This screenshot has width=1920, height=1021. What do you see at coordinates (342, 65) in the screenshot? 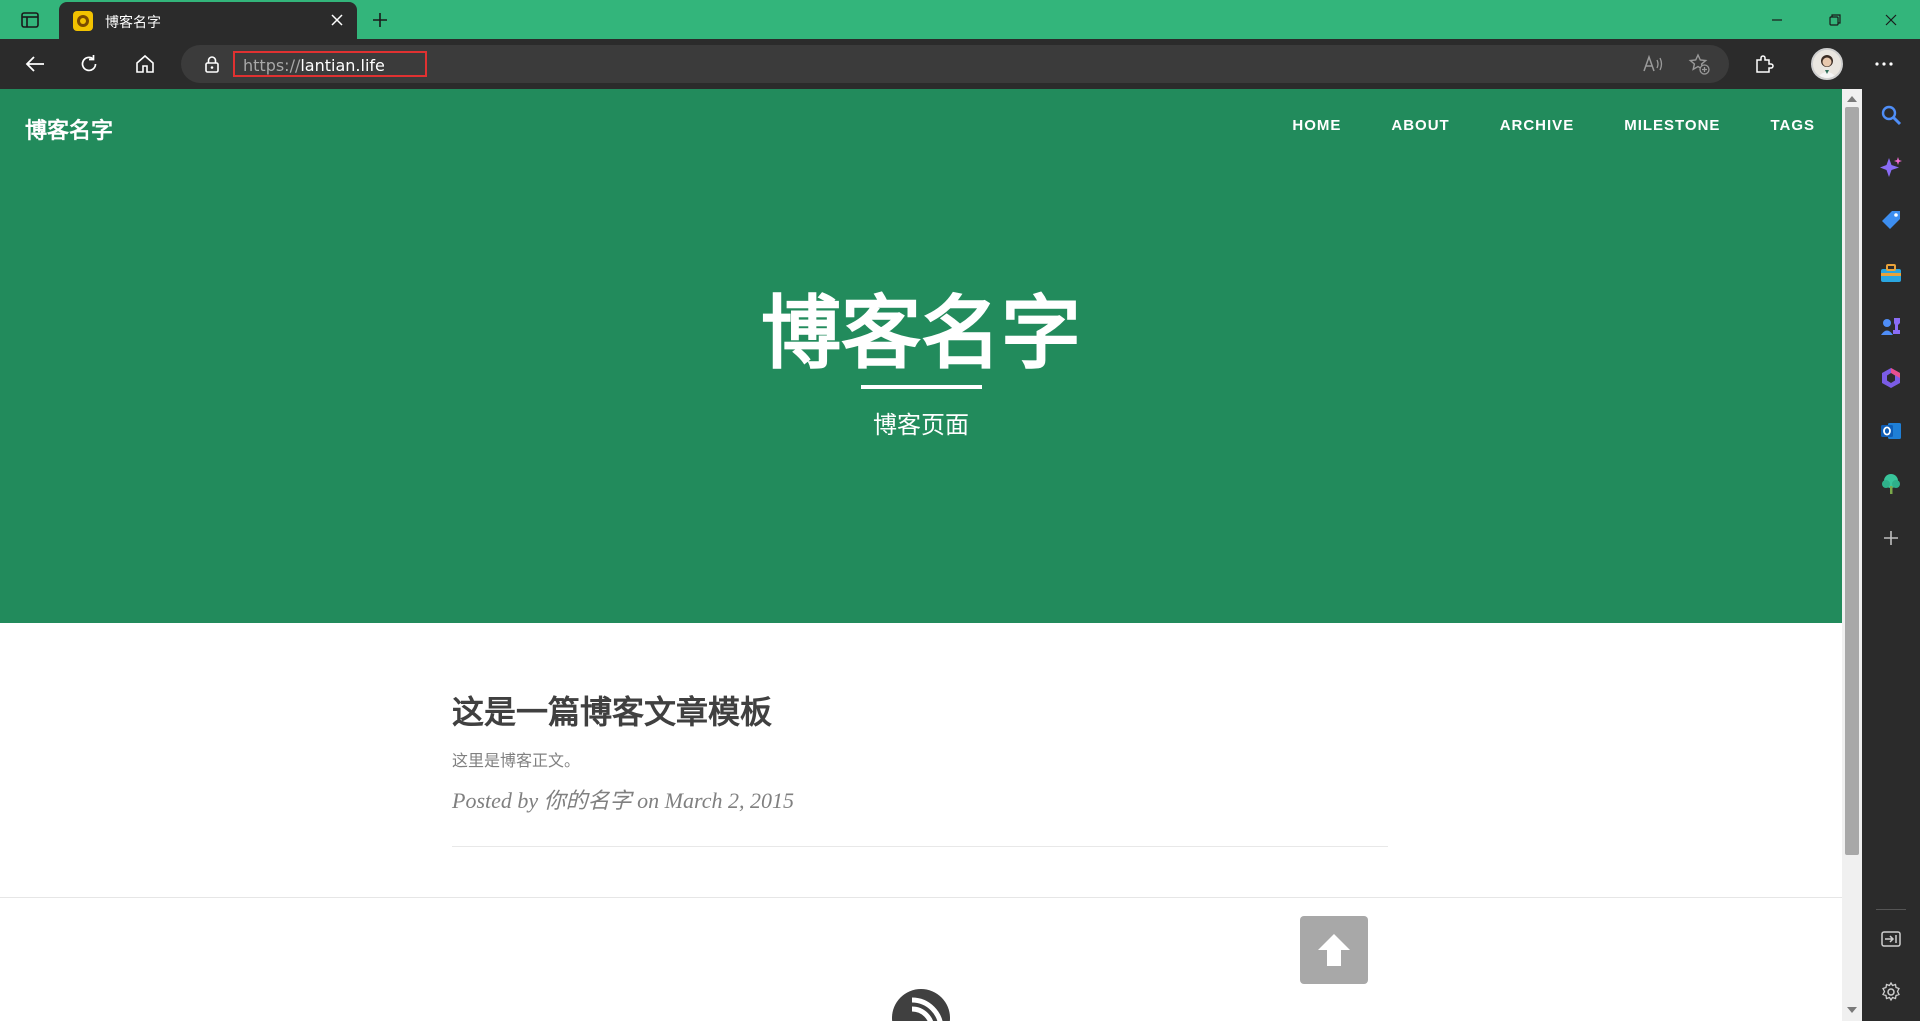
I see `url-host: lantian.life` at bounding box center [342, 65].